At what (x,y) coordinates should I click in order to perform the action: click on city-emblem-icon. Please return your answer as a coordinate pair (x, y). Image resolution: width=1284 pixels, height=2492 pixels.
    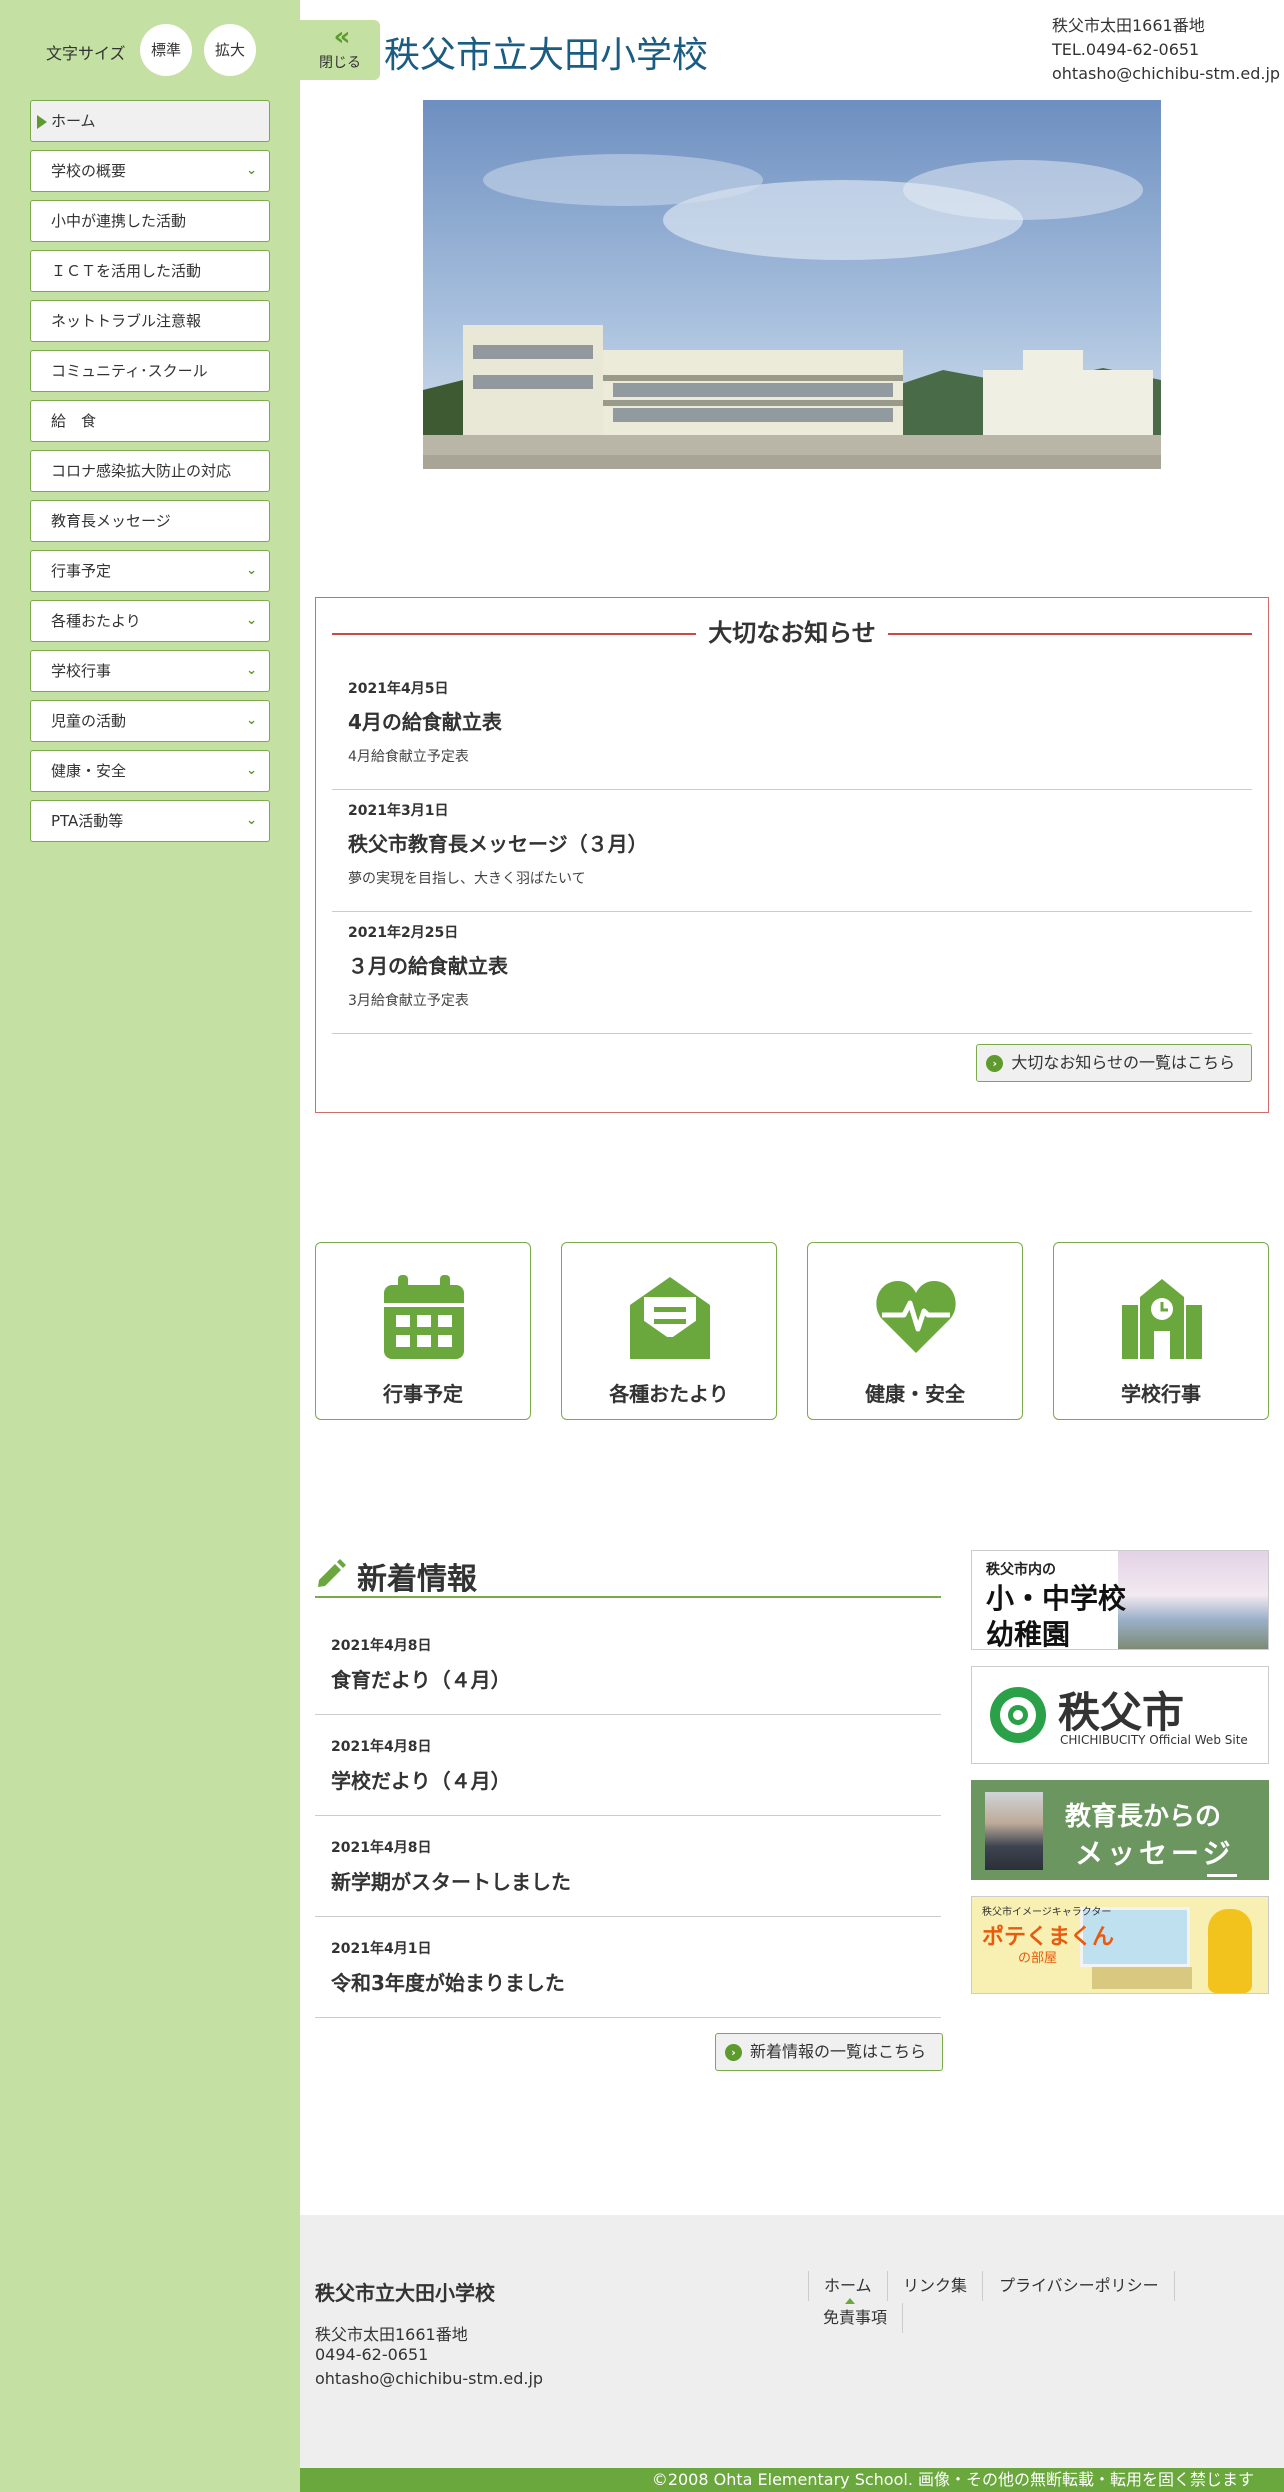
    Looking at the image, I should click on (1018, 1715).